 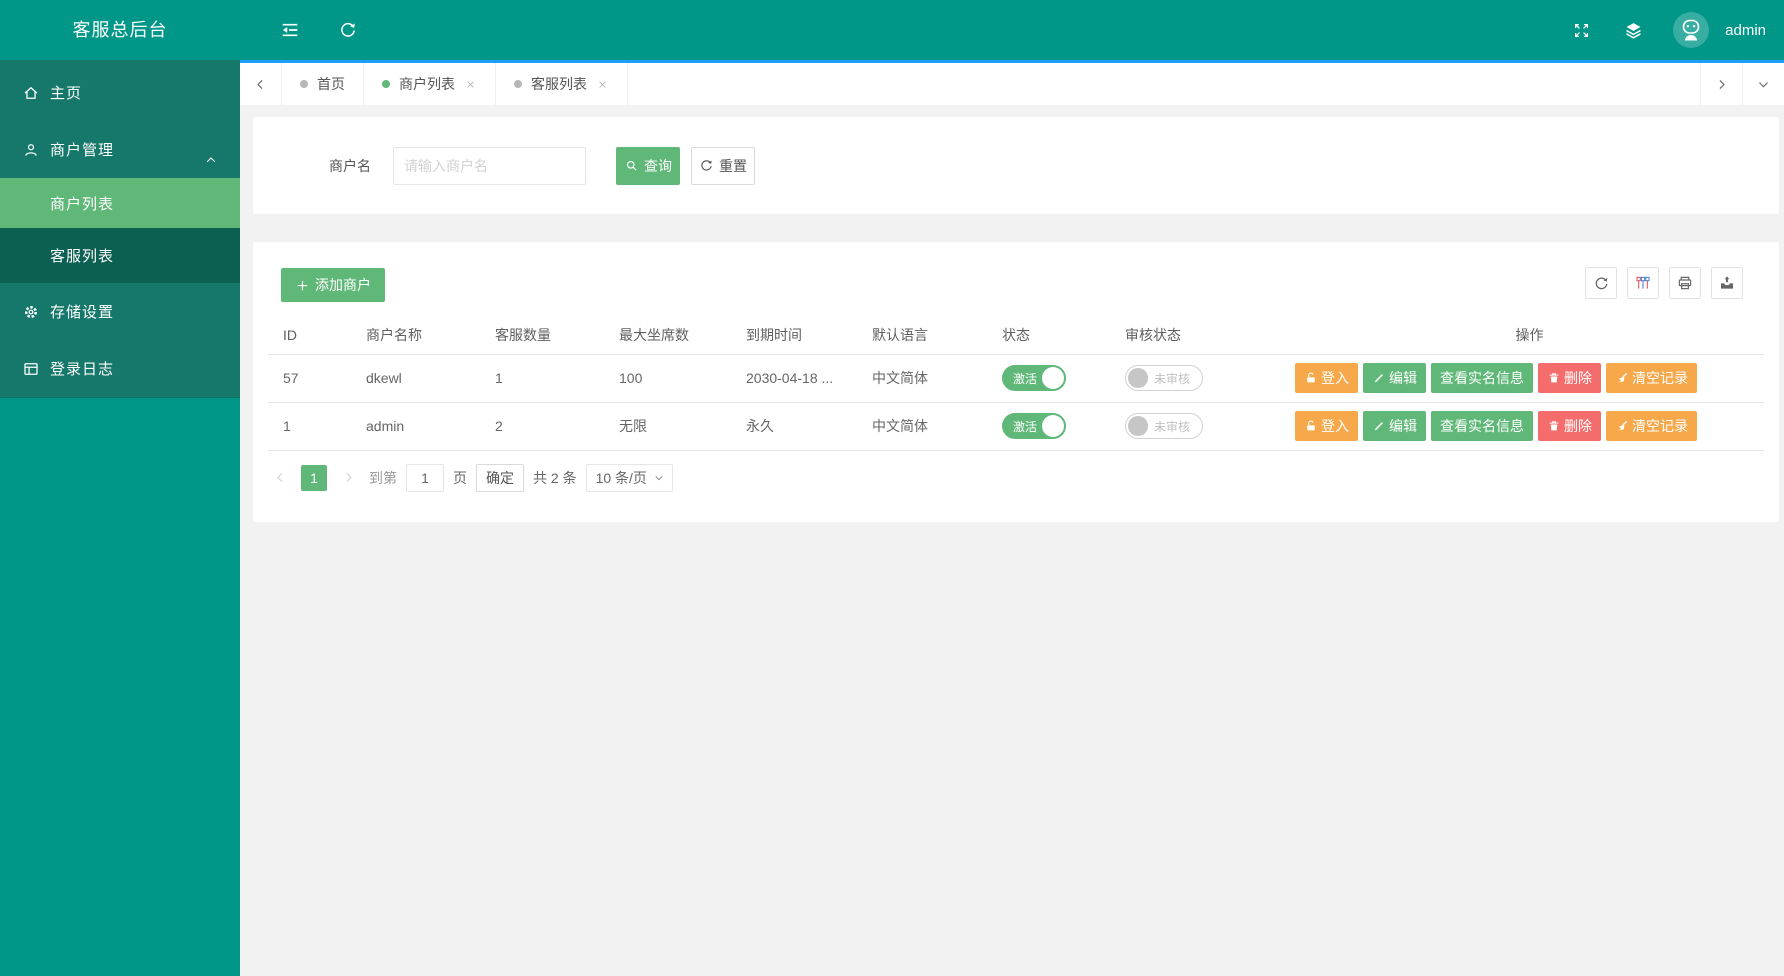 What do you see at coordinates (1016, 335) in the screenshot?
I see `table-header-row: ID 商户名称 客服数量 最大坐席数 到期时间 默认语言 状态 审核状态 操作` at bounding box center [1016, 335].